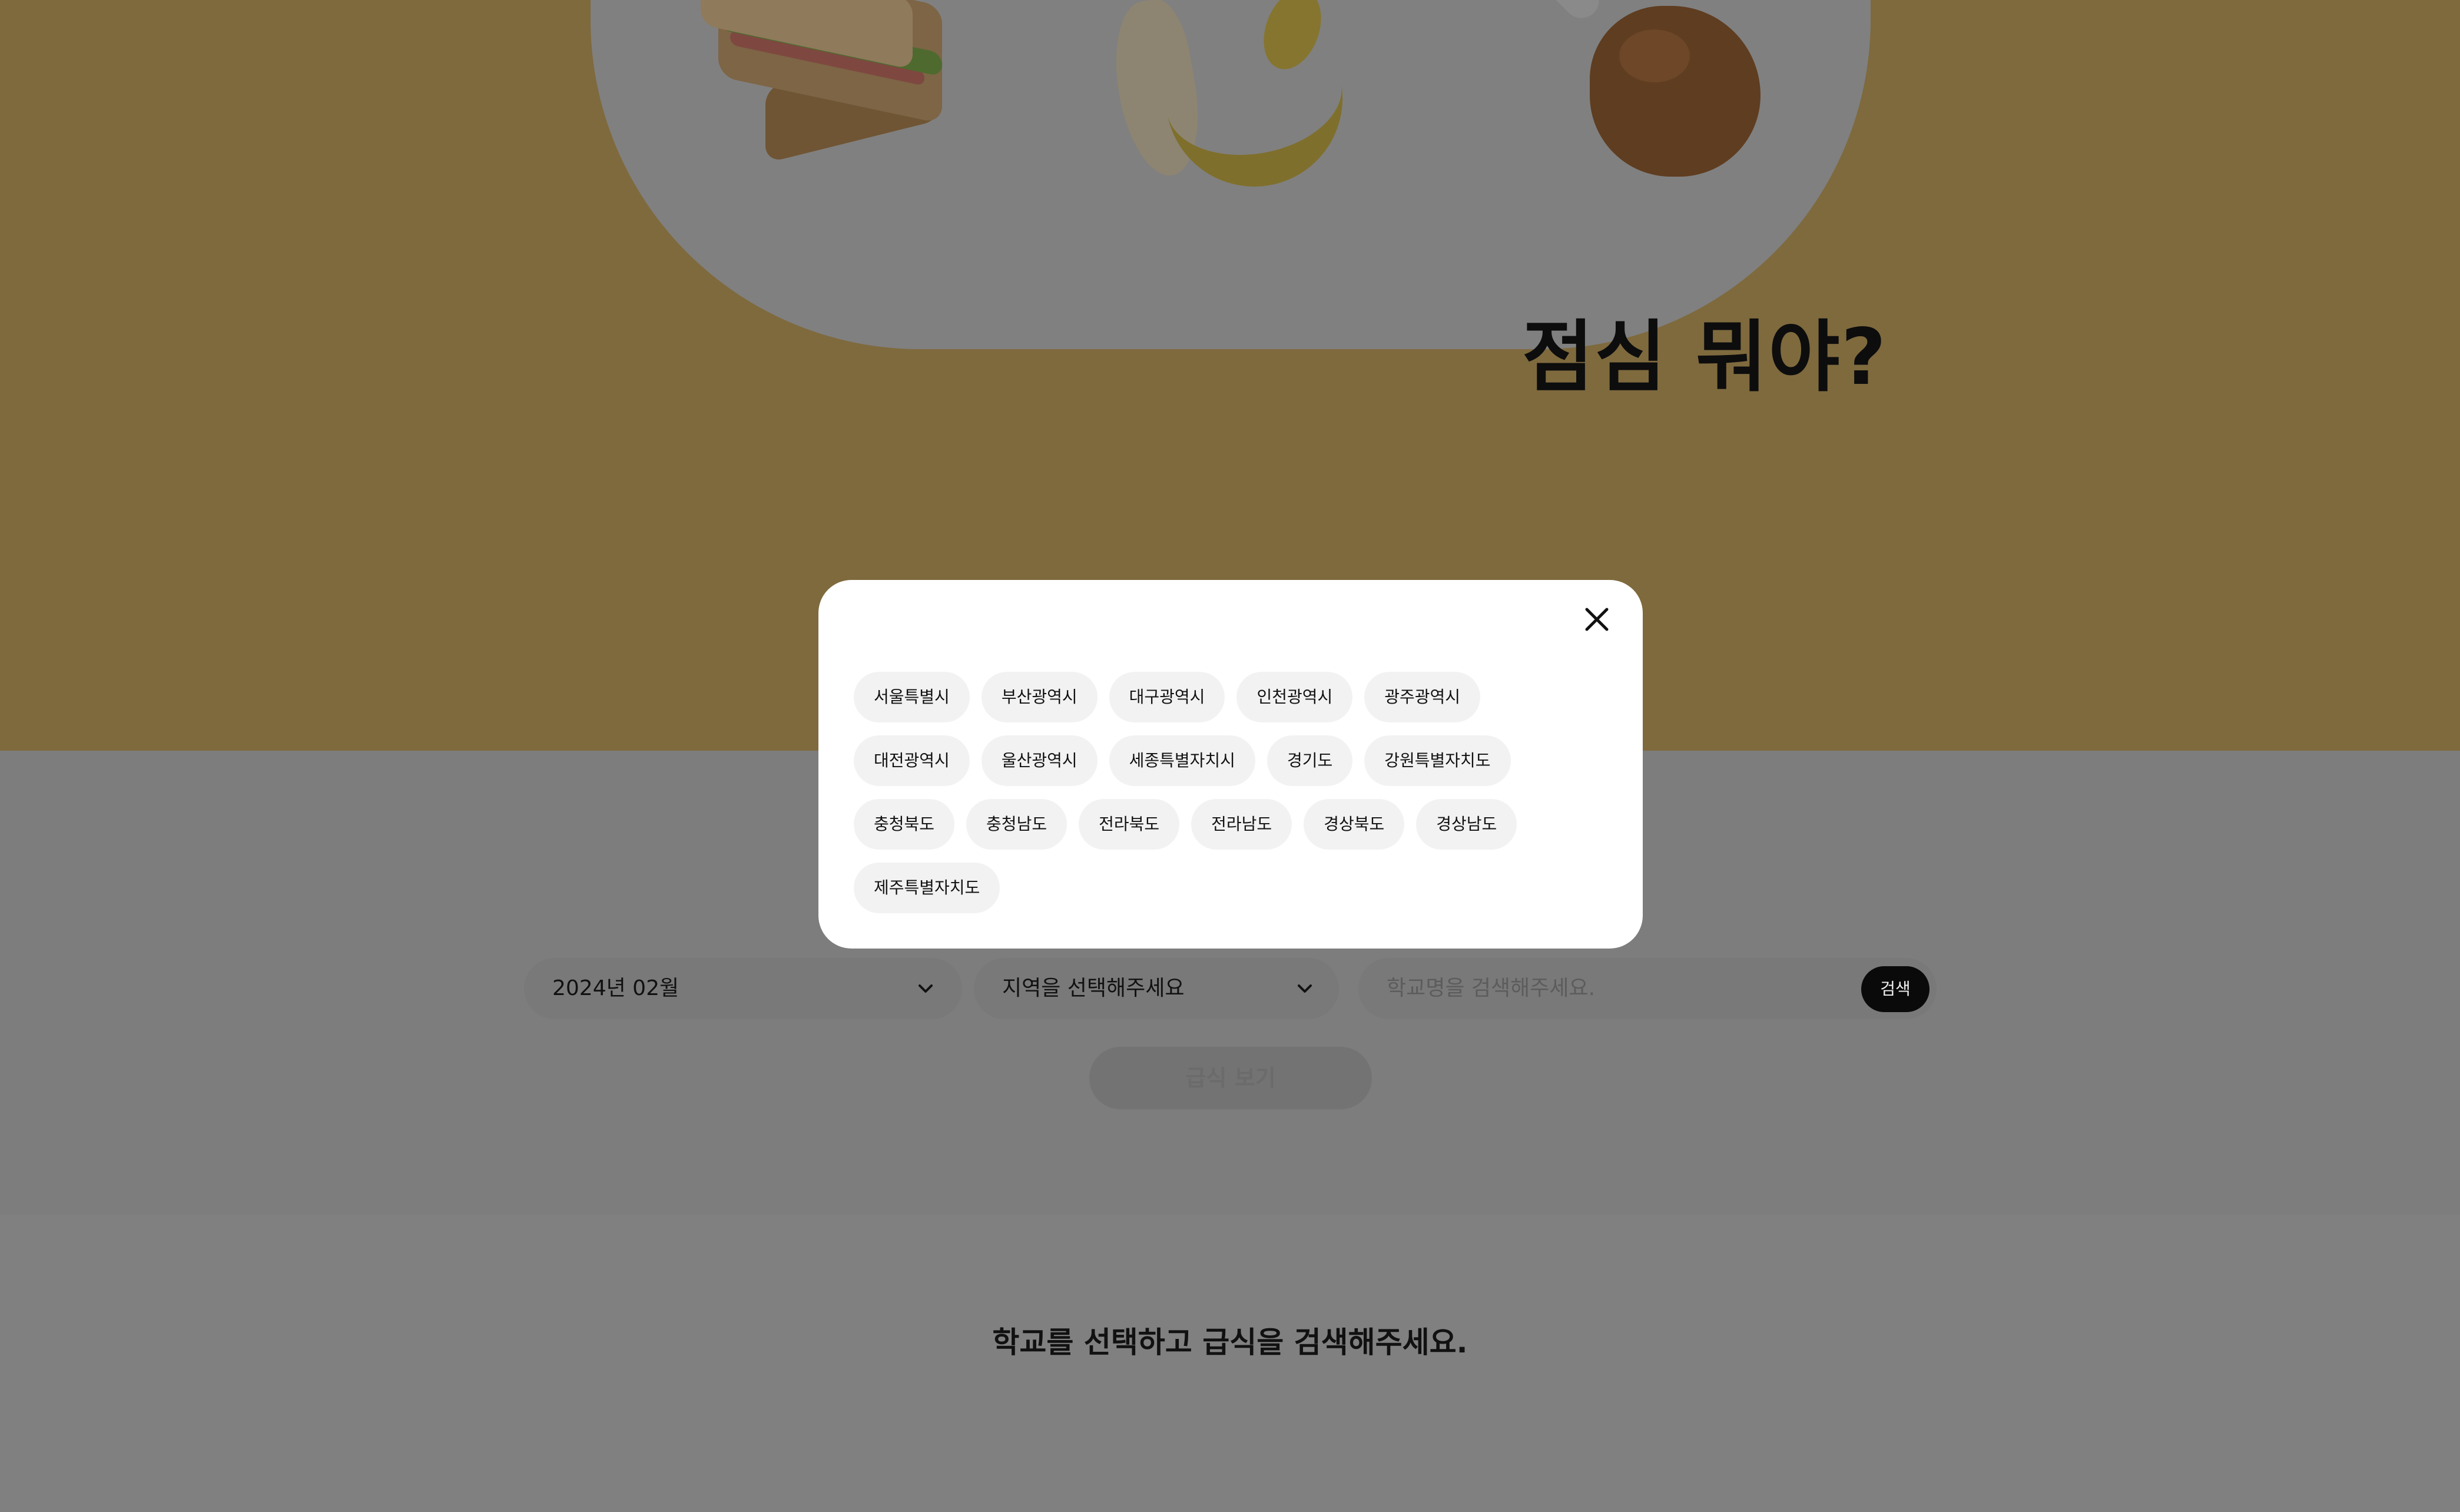 The image size is (2460, 1512). What do you see at coordinates (1438, 760) in the screenshot?
I see `region-chip: 강원특별자치도` at bounding box center [1438, 760].